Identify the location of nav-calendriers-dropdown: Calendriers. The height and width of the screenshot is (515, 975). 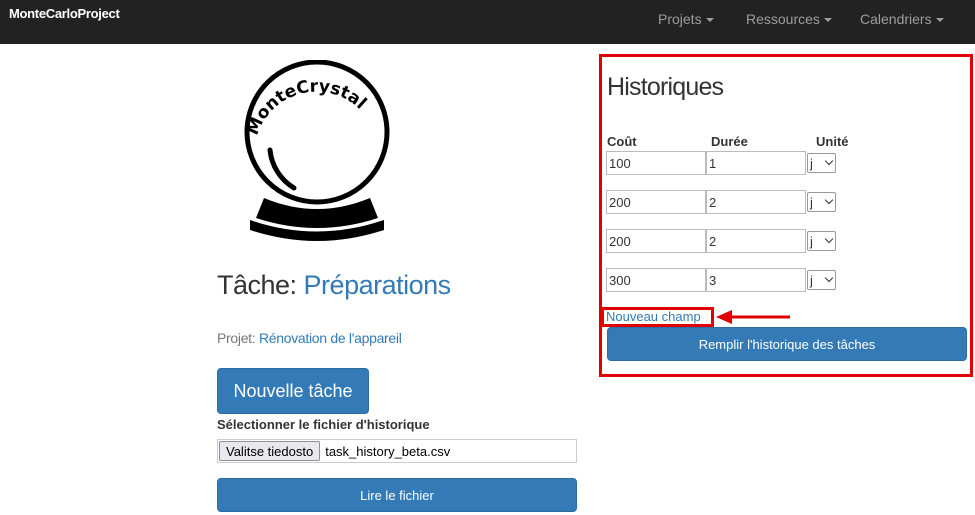
(902, 19).